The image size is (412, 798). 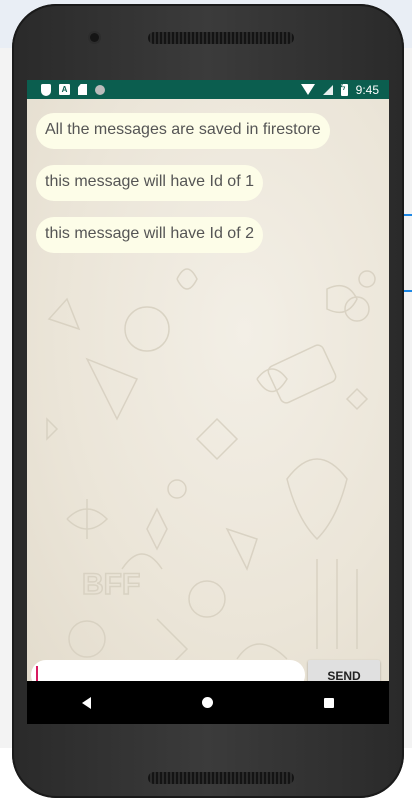 I want to click on message-bubble: All the messages are saved in firestore, so click(x=183, y=131).